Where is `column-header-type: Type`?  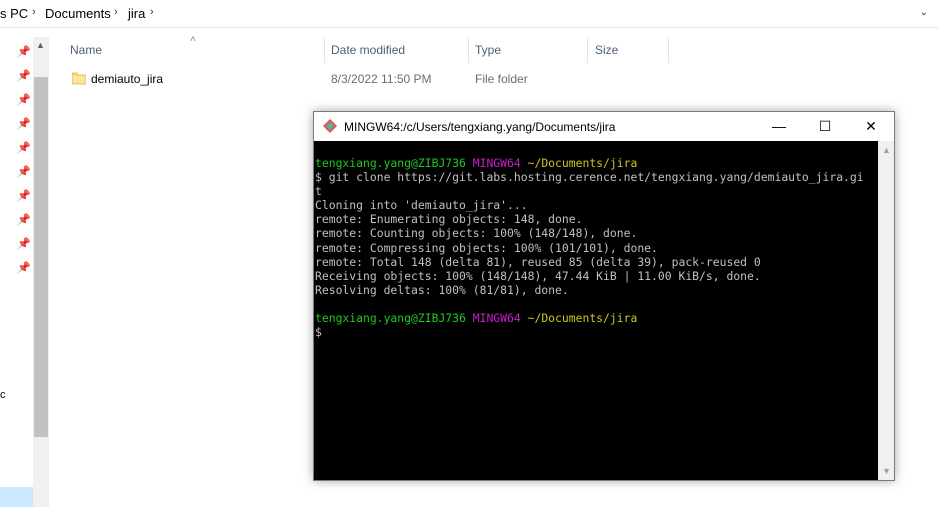
column-header-type: Type is located at coordinates (488, 50).